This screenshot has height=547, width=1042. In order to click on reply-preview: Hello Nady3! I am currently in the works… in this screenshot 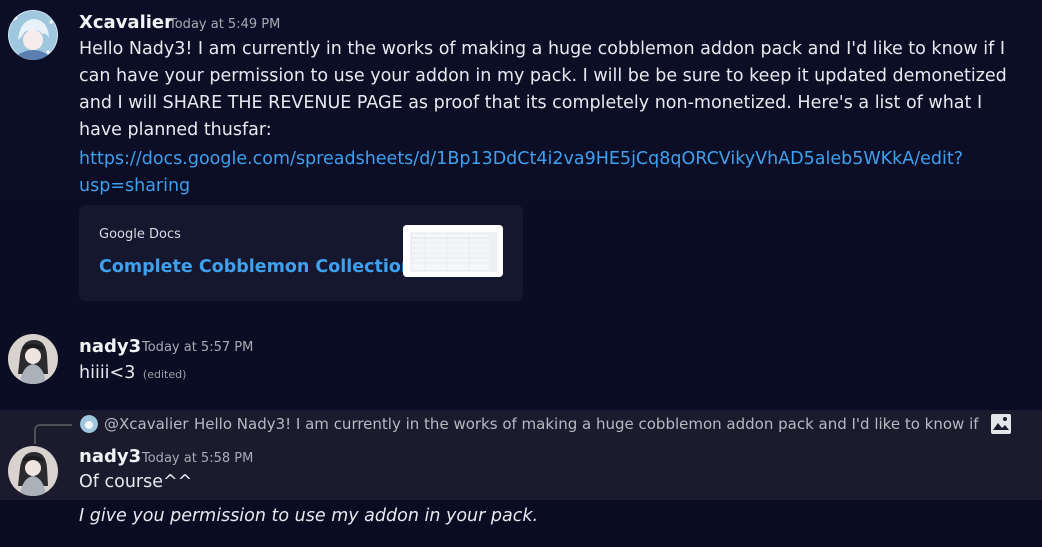, I will do `click(589, 424)`.